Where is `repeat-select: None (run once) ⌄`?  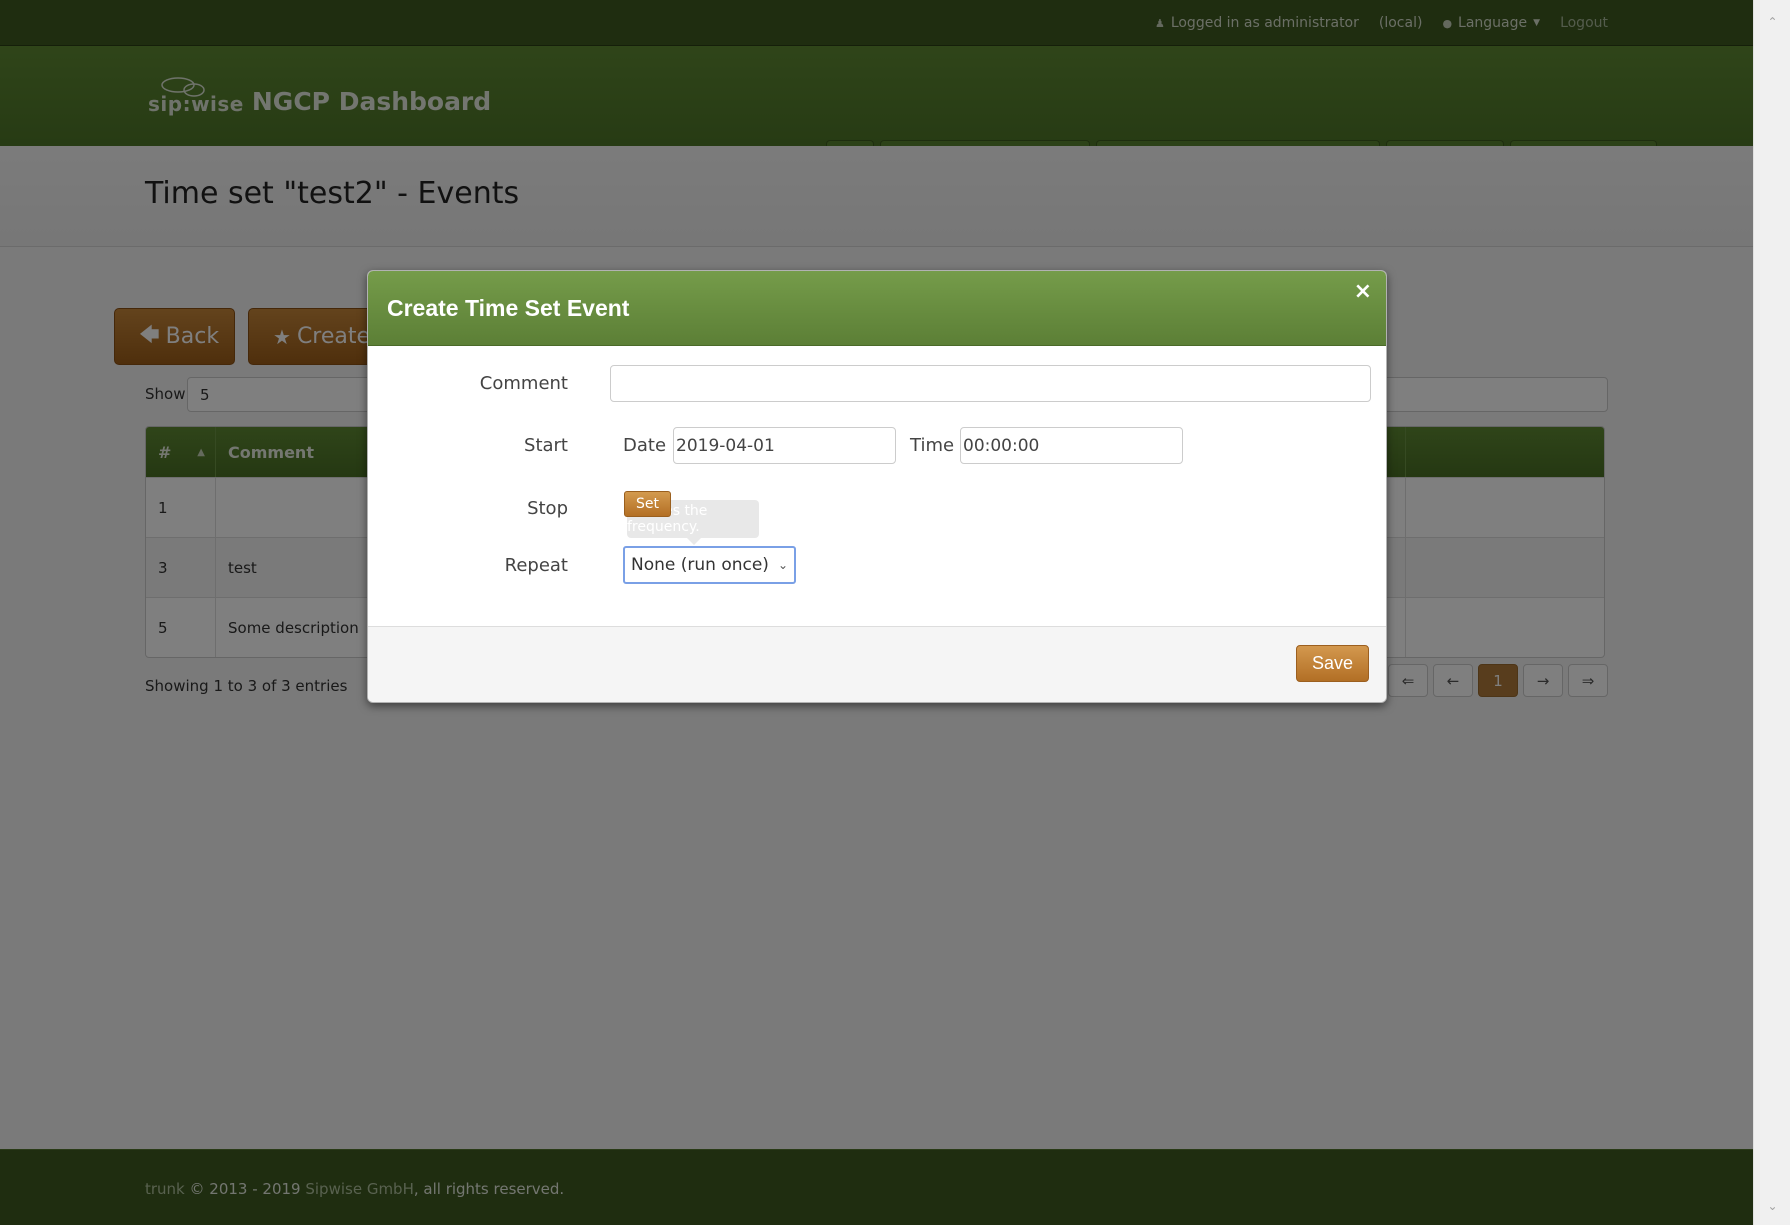 repeat-select: None (run once) ⌄ is located at coordinates (709, 565).